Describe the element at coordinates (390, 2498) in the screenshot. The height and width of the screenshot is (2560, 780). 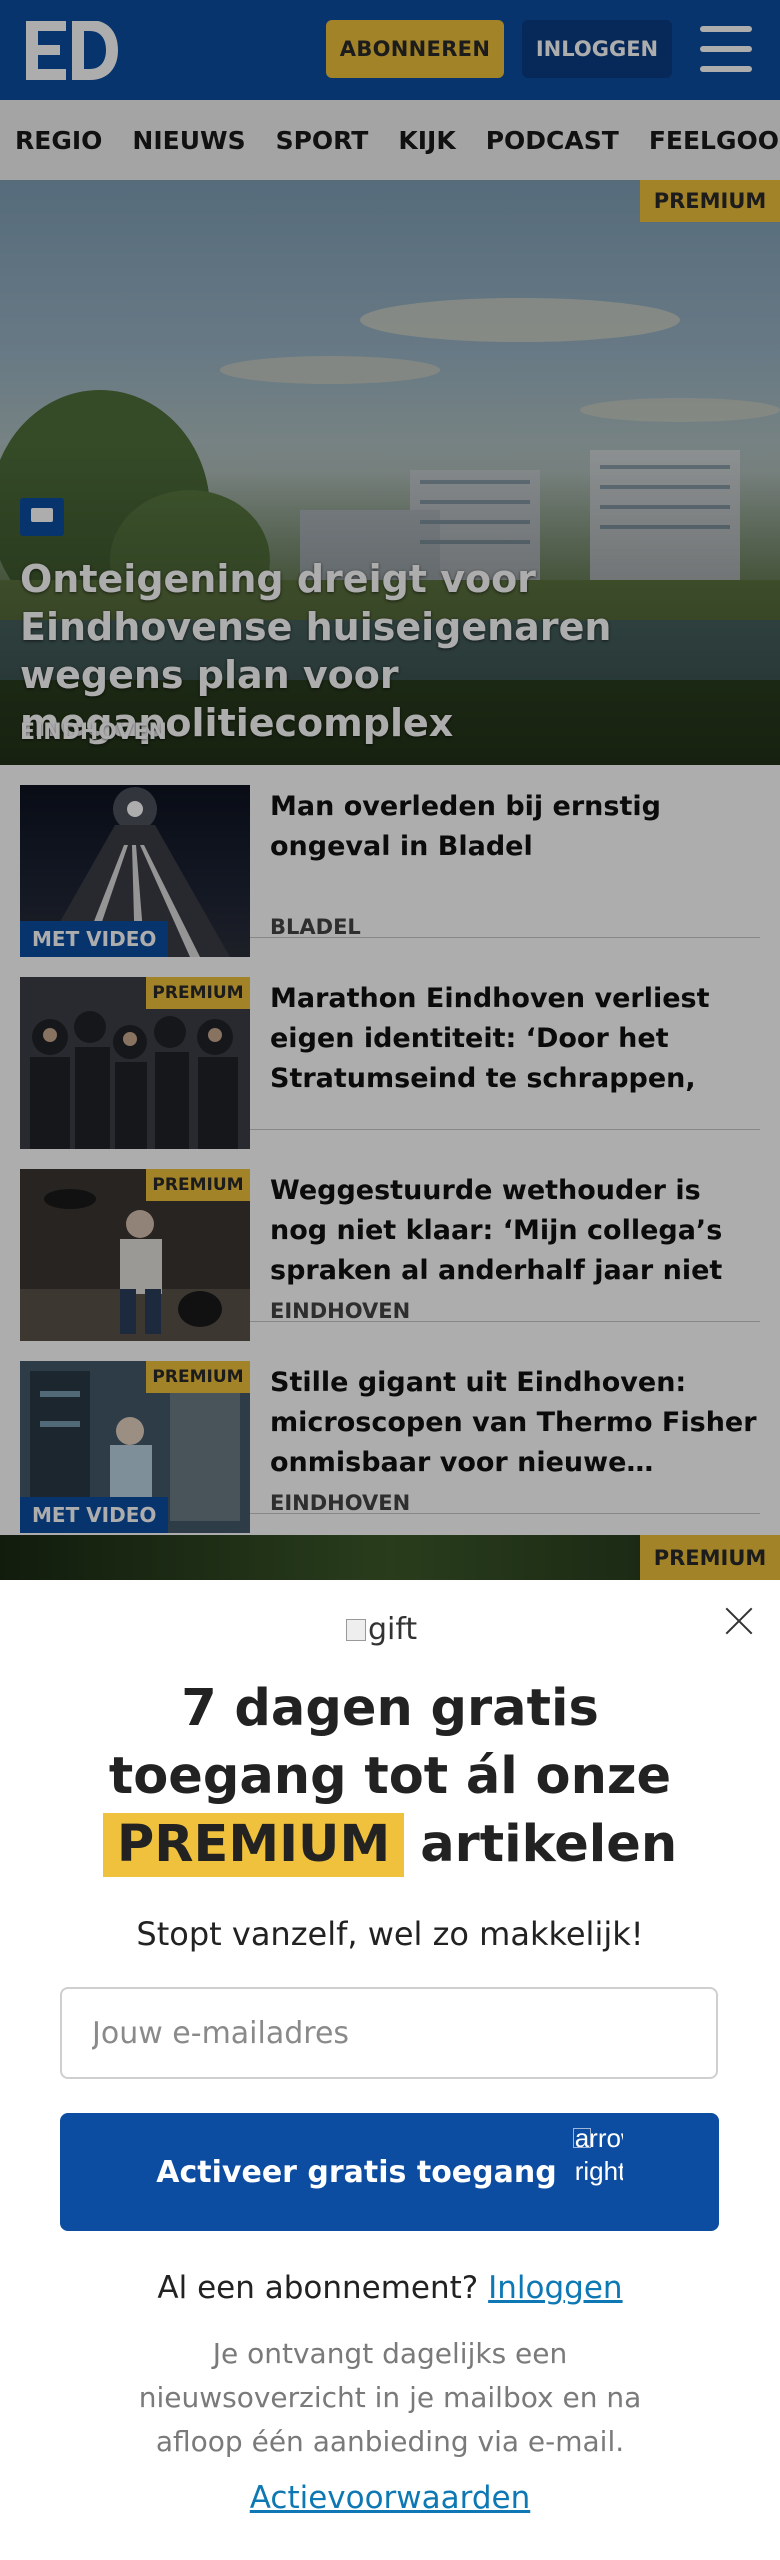
I see `conditions-link: Actievoorwaarden` at that location.